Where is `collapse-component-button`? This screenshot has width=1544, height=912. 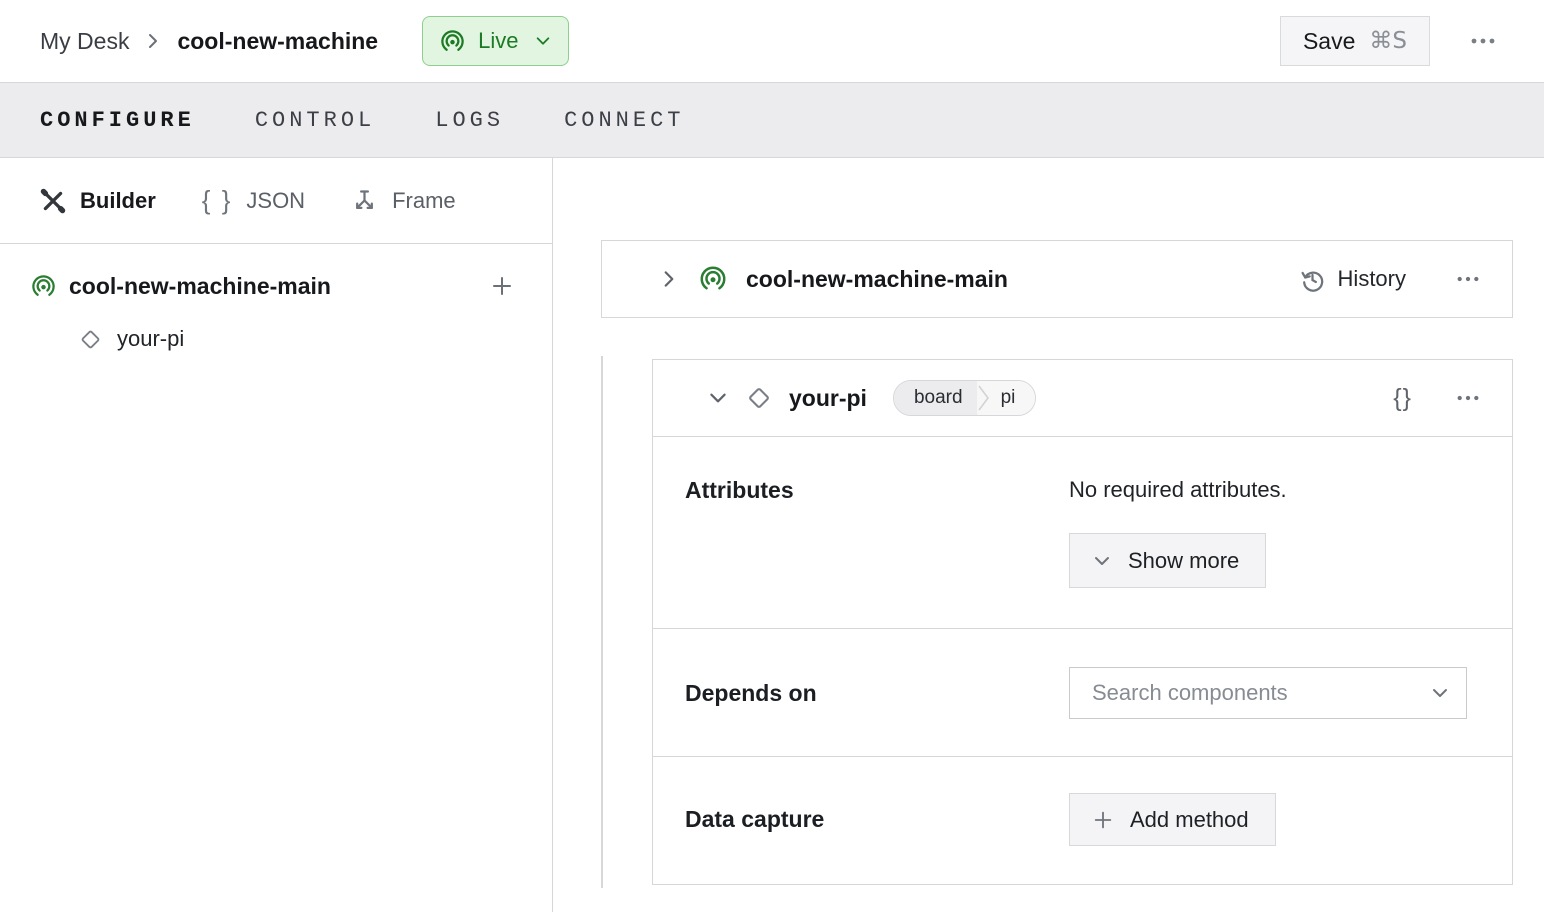 collapse-component-button is located at coordinates (718, 398).